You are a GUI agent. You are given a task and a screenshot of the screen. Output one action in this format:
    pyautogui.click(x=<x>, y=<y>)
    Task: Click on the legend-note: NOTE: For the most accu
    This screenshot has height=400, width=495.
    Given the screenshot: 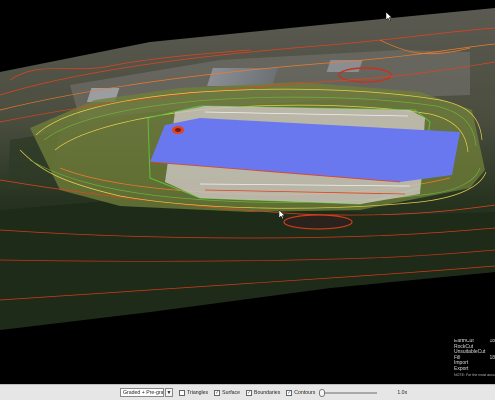 What is the action you would take?
    pyautogui.click(x=474, y=374)
    